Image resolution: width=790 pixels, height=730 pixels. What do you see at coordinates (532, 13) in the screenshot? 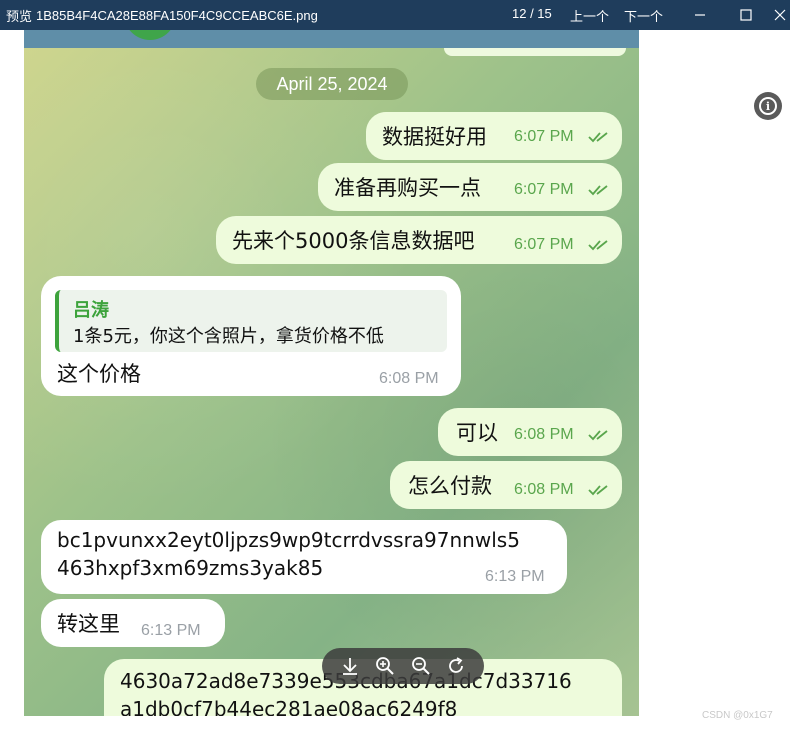
I see `image-counter: 12 / 15` at bounding box center [532, 13].